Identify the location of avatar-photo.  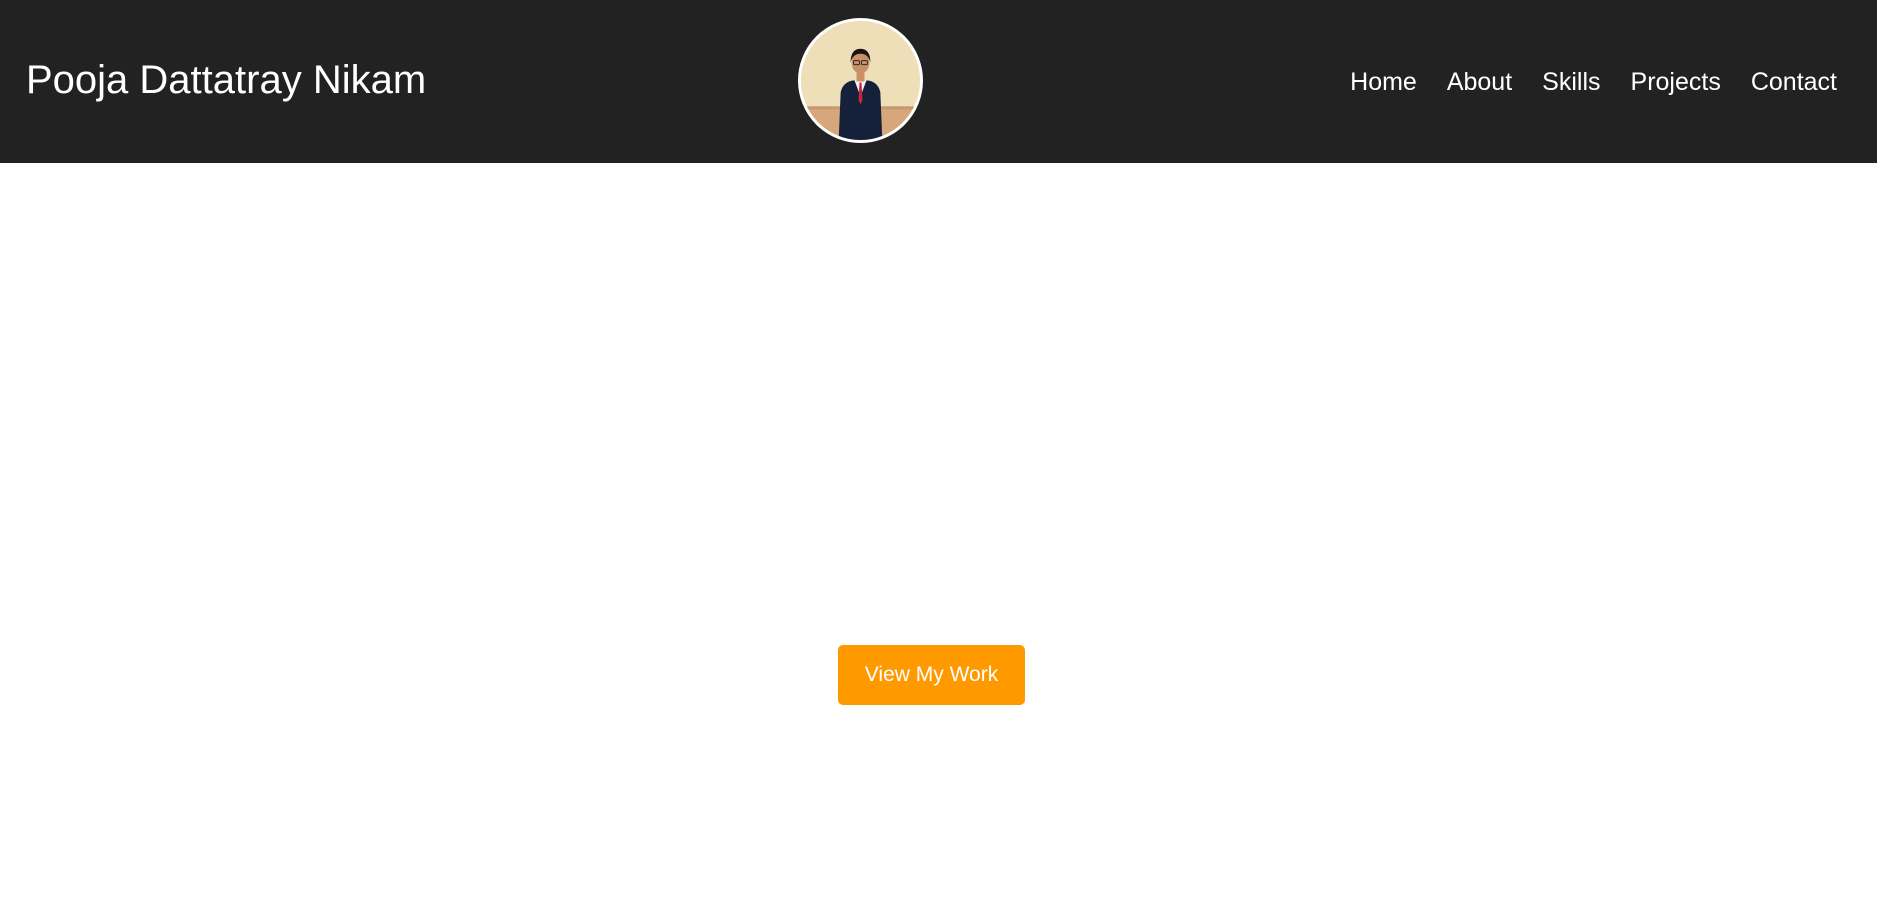
(860, 80).